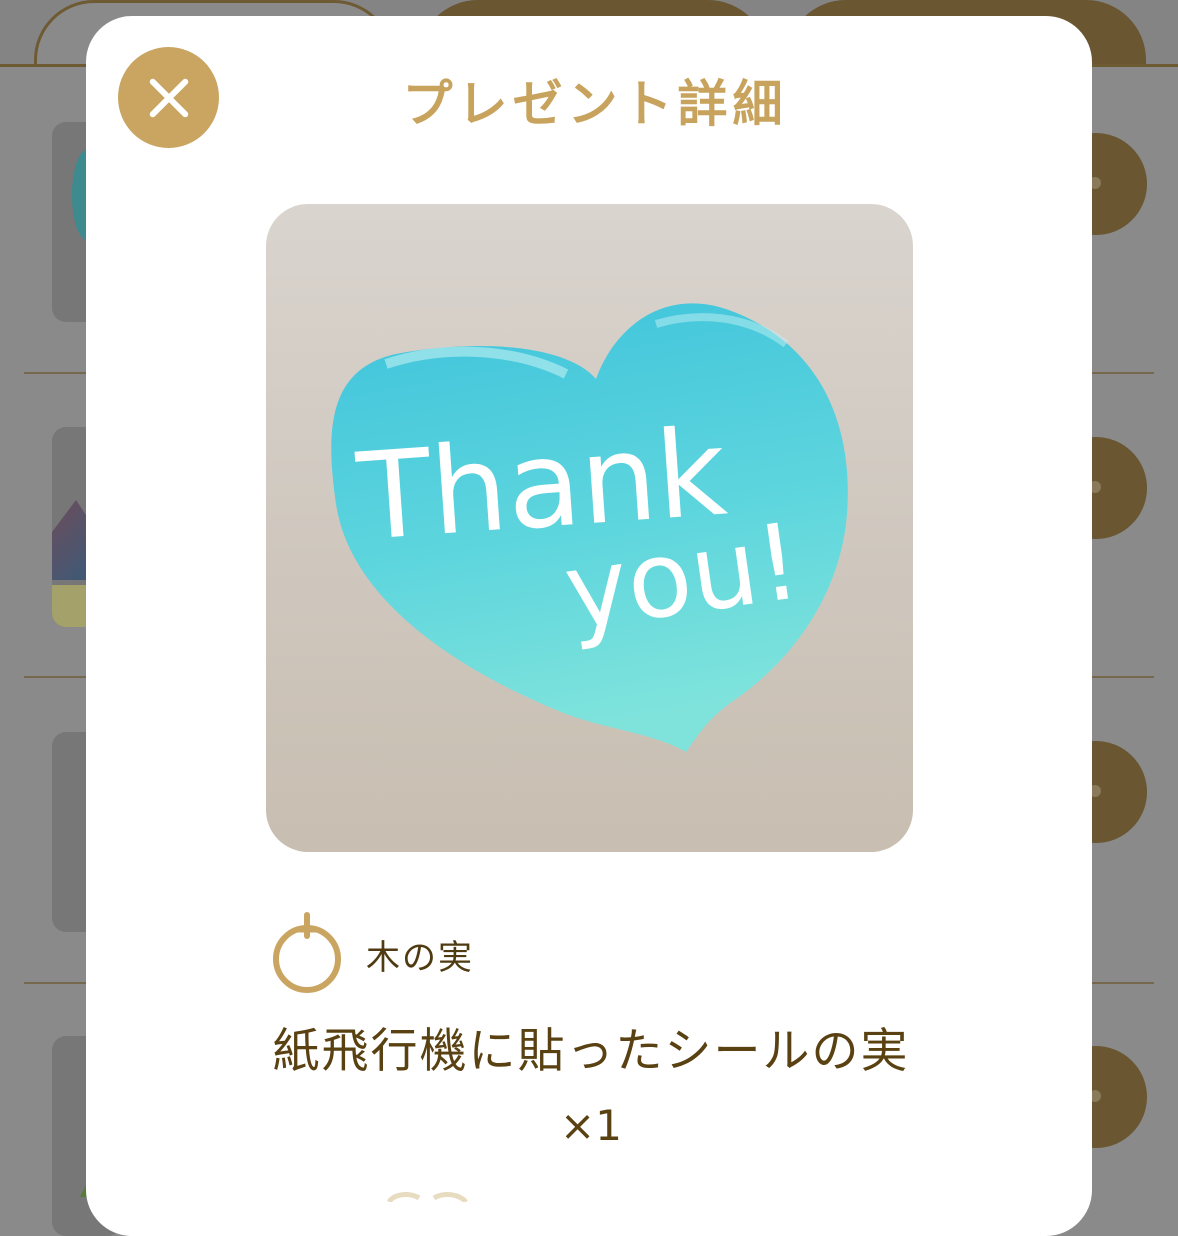  Describe the element at coordinates (427, 1197) in the screenshot. I see `sender-icon` at that location.